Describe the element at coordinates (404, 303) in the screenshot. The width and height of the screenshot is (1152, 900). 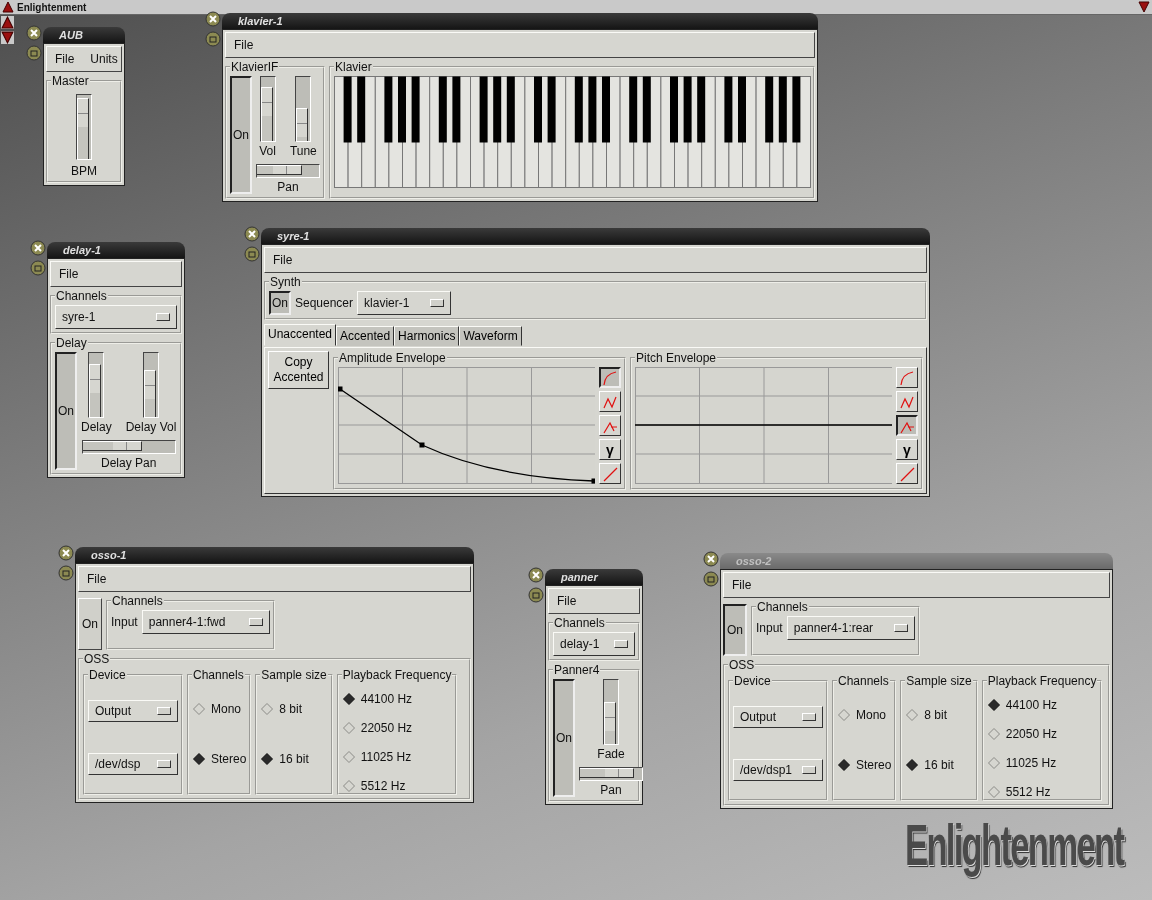
I see `sequencer-dropdown: klavier-1` at that location.